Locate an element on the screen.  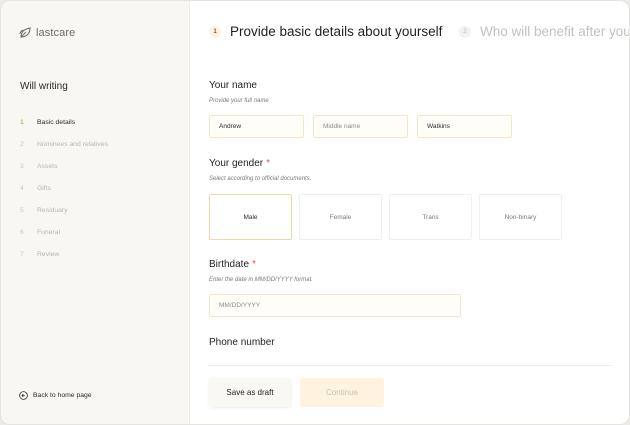
gender-hint: Select according to official documents. is located at coordinates (260, 179).